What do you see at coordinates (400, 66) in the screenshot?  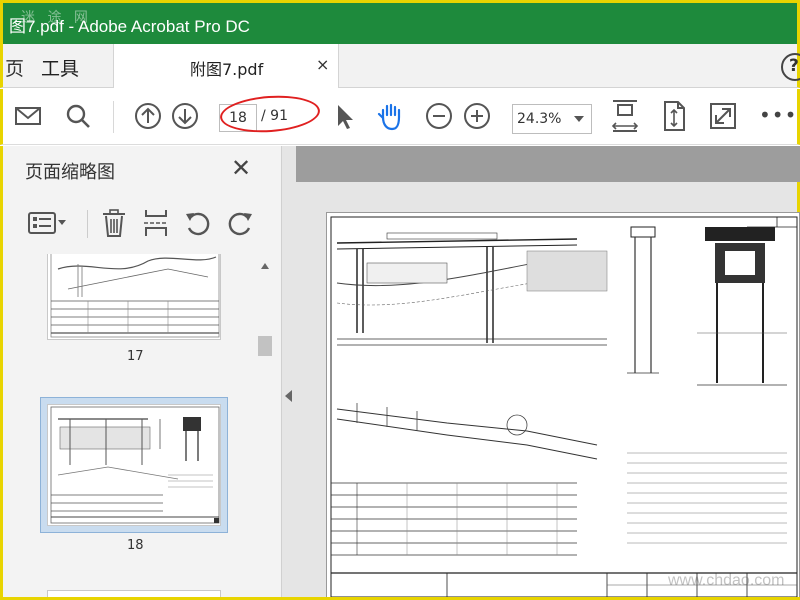 I see `tab-bar: 页 工具 附图7.pdf × ?` at bounding box center [400, 66].